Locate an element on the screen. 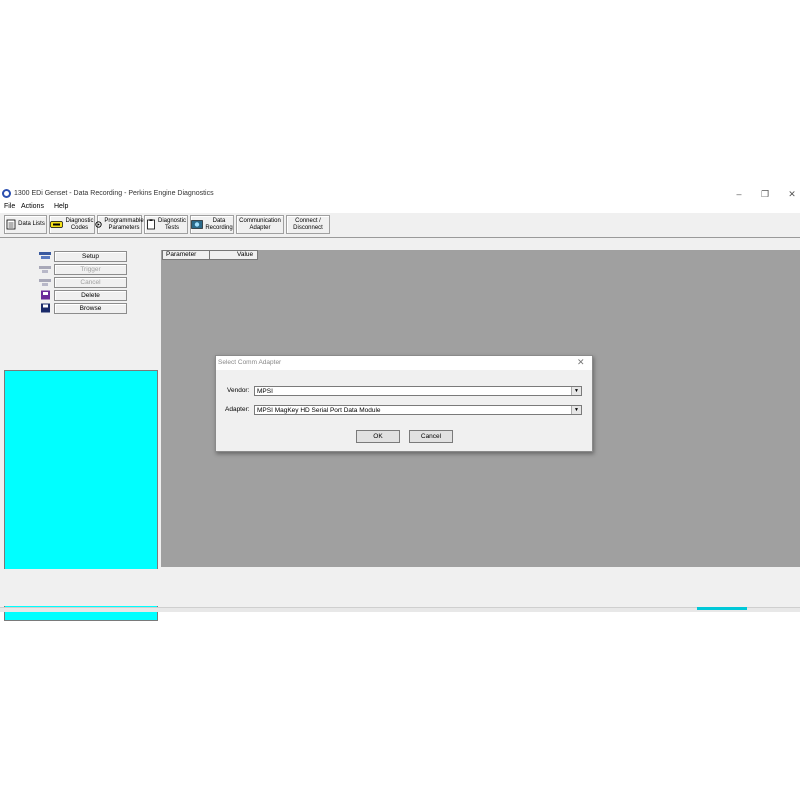 Image resolution: width=800 pixels, height=800 pixels. programmable-parameters-button: Programmable Parameters is located at coordinates (119, 224).